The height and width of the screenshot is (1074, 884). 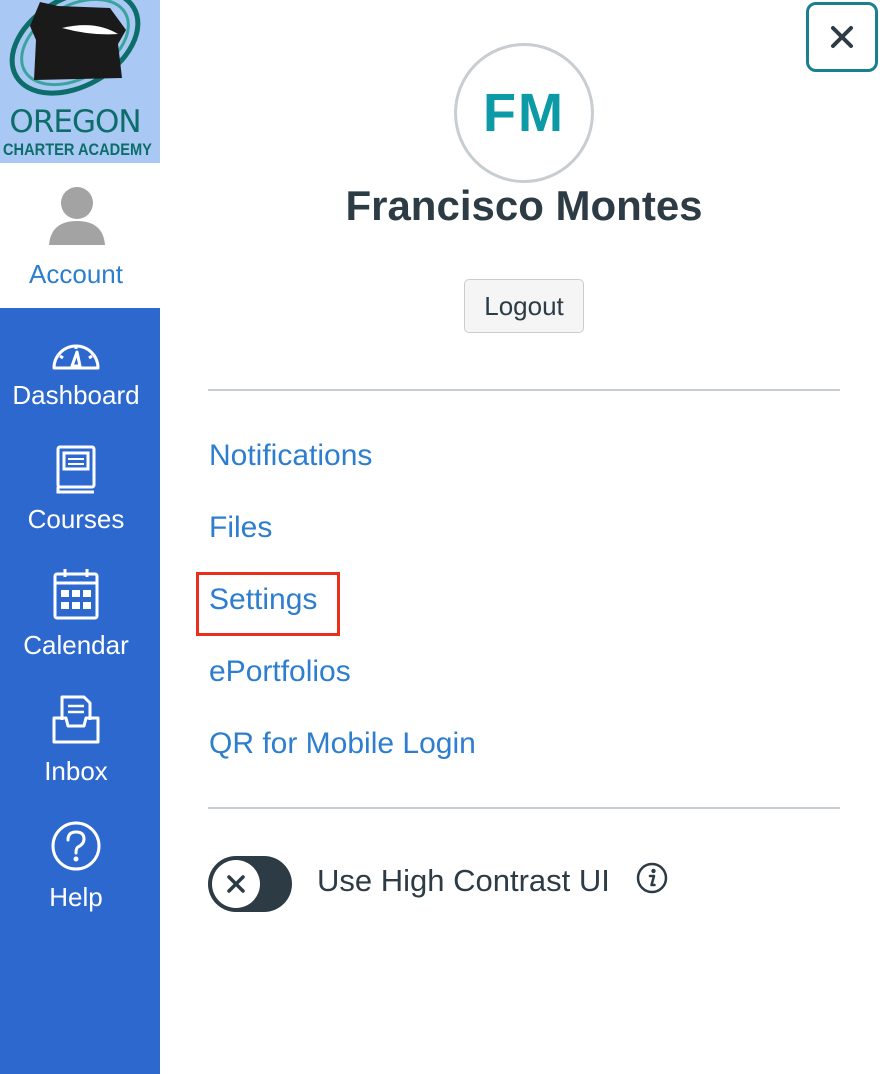 I want to click on dashboard-icon, so click(x=76, y=357).